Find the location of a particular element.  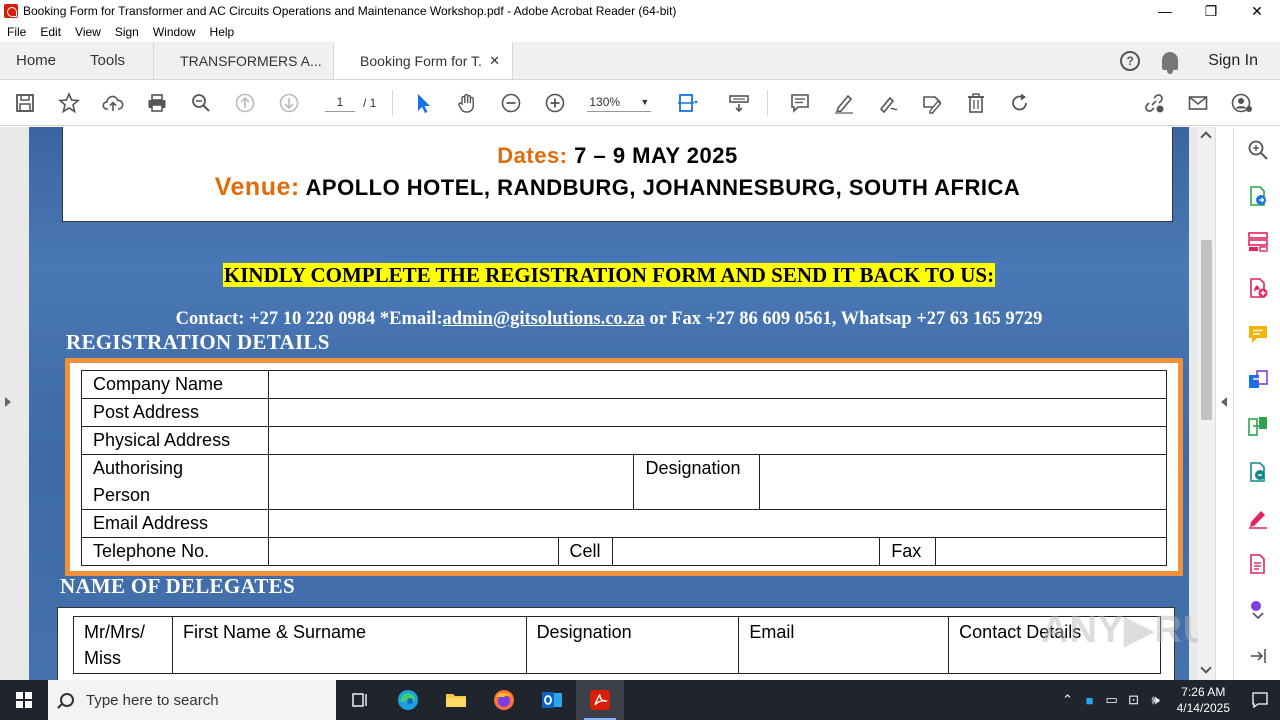

menu-view: View is located at coordinates (88, 32).